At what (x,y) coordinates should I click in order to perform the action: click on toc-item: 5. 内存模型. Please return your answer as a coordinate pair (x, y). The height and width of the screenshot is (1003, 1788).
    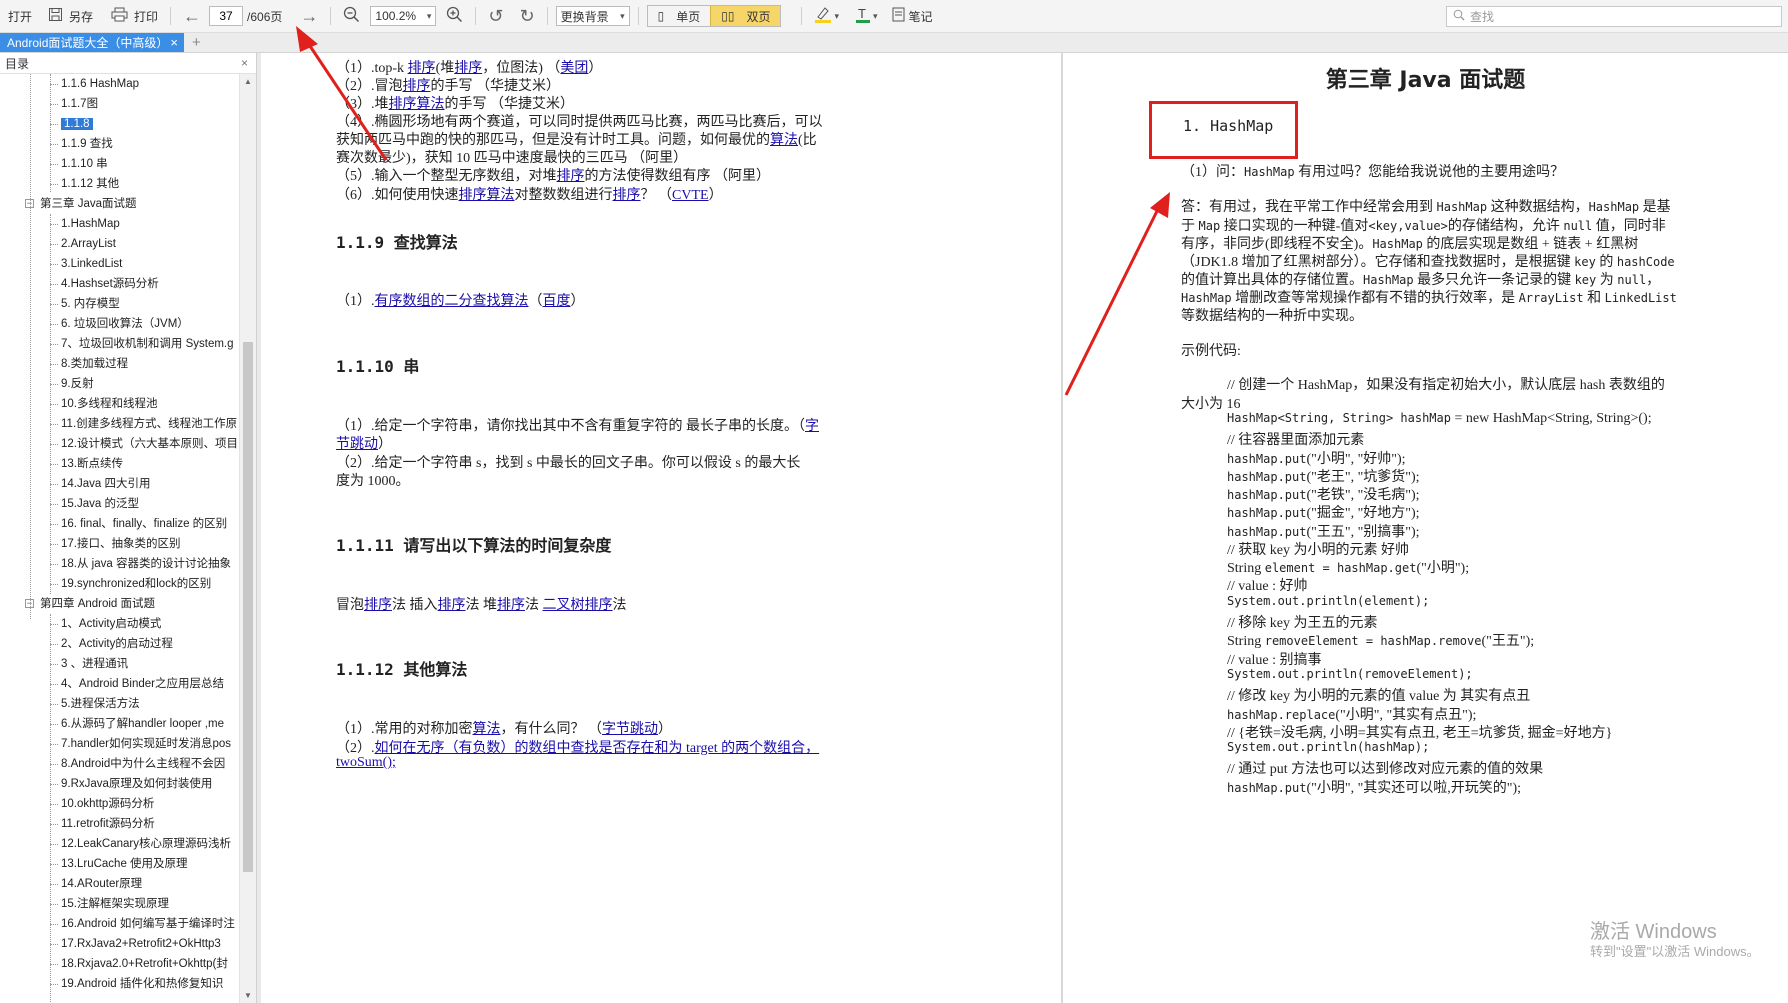
    Looking at the image, I should click on (120, 304).